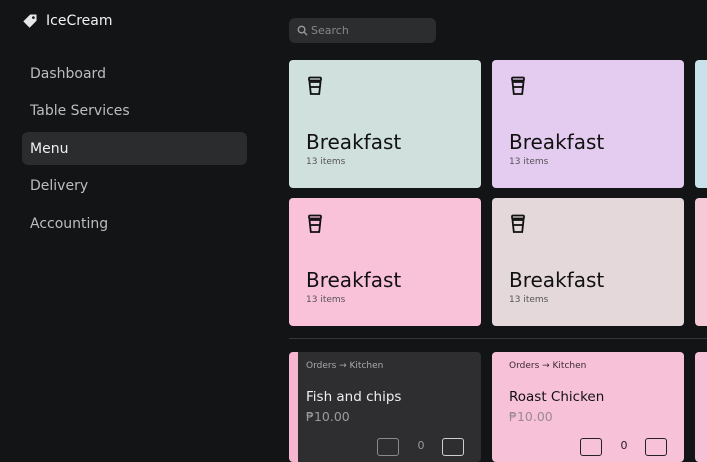  What do you see at coordinates (498, 338) in the screenshot?
I see `section-divider` at bounding box center [498, 338].